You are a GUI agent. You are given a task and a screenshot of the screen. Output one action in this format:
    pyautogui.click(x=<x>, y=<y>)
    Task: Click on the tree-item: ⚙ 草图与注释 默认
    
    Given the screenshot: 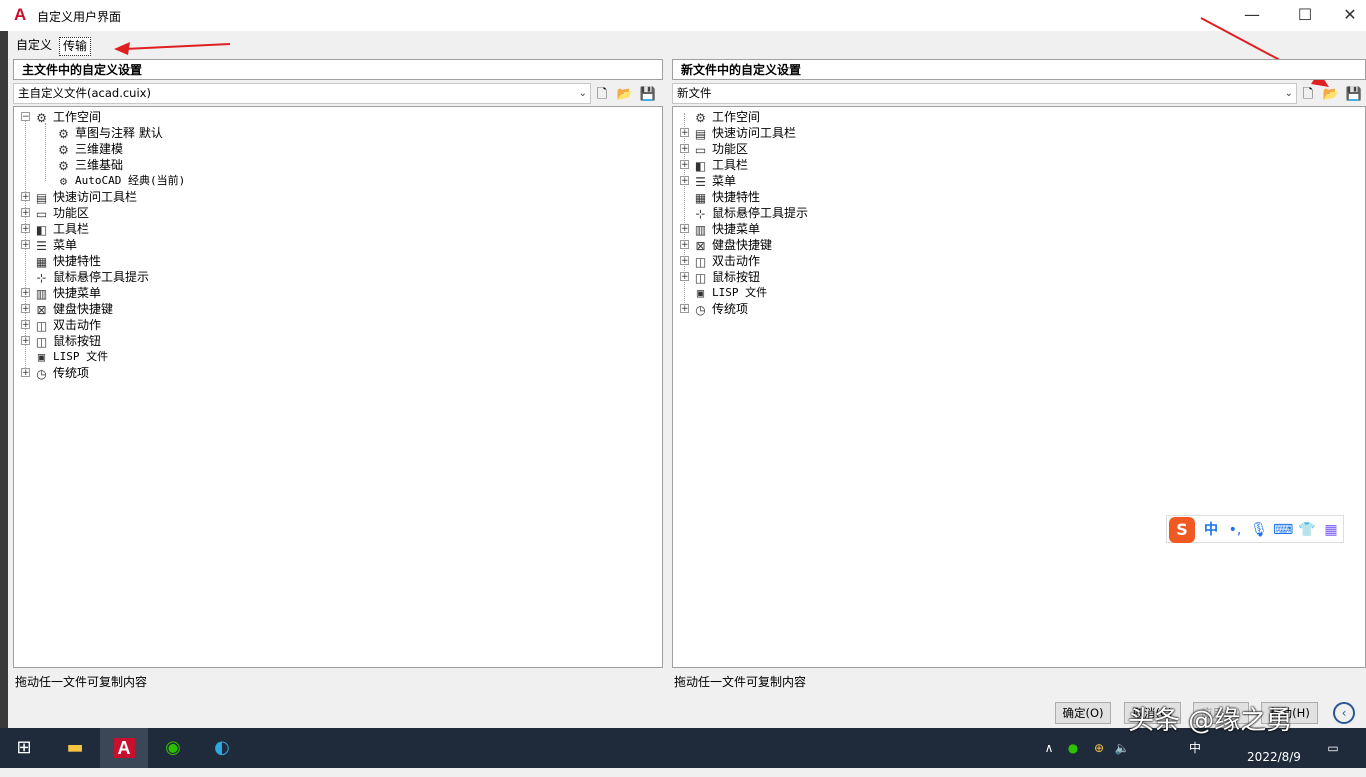 What is the action you would take?
    pyautogui.click(x=109, y=133)
    